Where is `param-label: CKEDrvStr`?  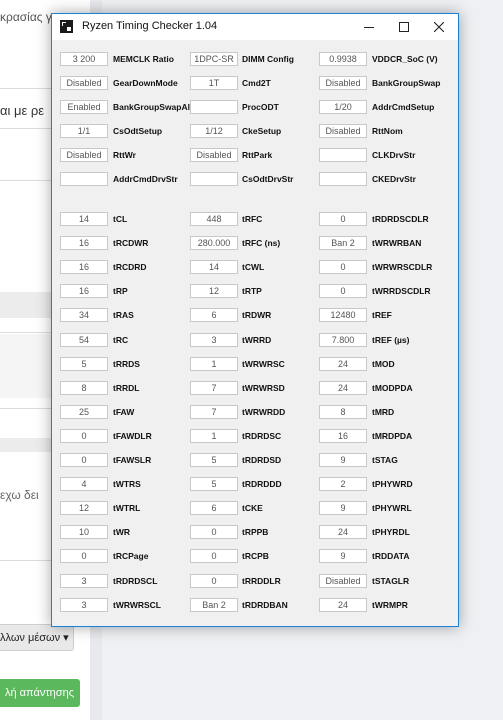 param-label: CKEDrvStr is located at coordinates (394, 179).